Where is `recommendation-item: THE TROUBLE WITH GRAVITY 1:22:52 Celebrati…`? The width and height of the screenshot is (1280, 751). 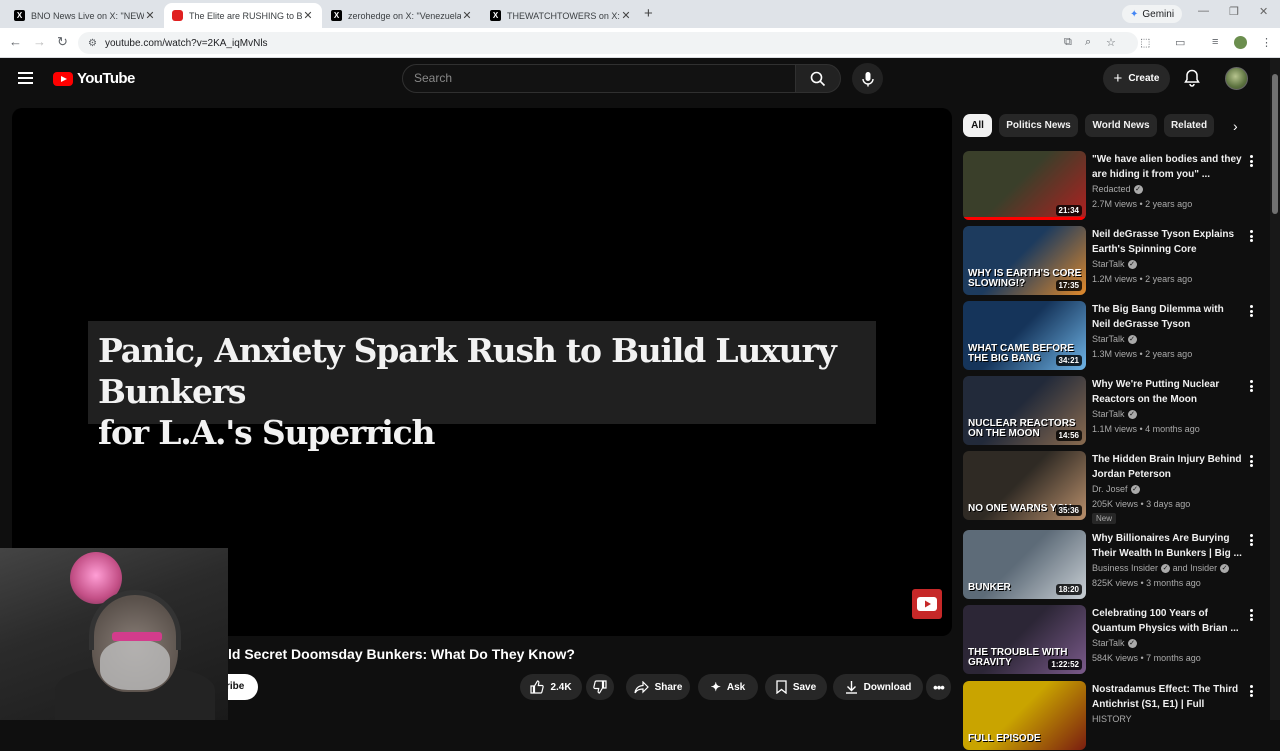 recommendation-item: THE TROUBLE WITH GRAVITY 1:22:52 Celebrati… is located at coordinates (1113, 640).